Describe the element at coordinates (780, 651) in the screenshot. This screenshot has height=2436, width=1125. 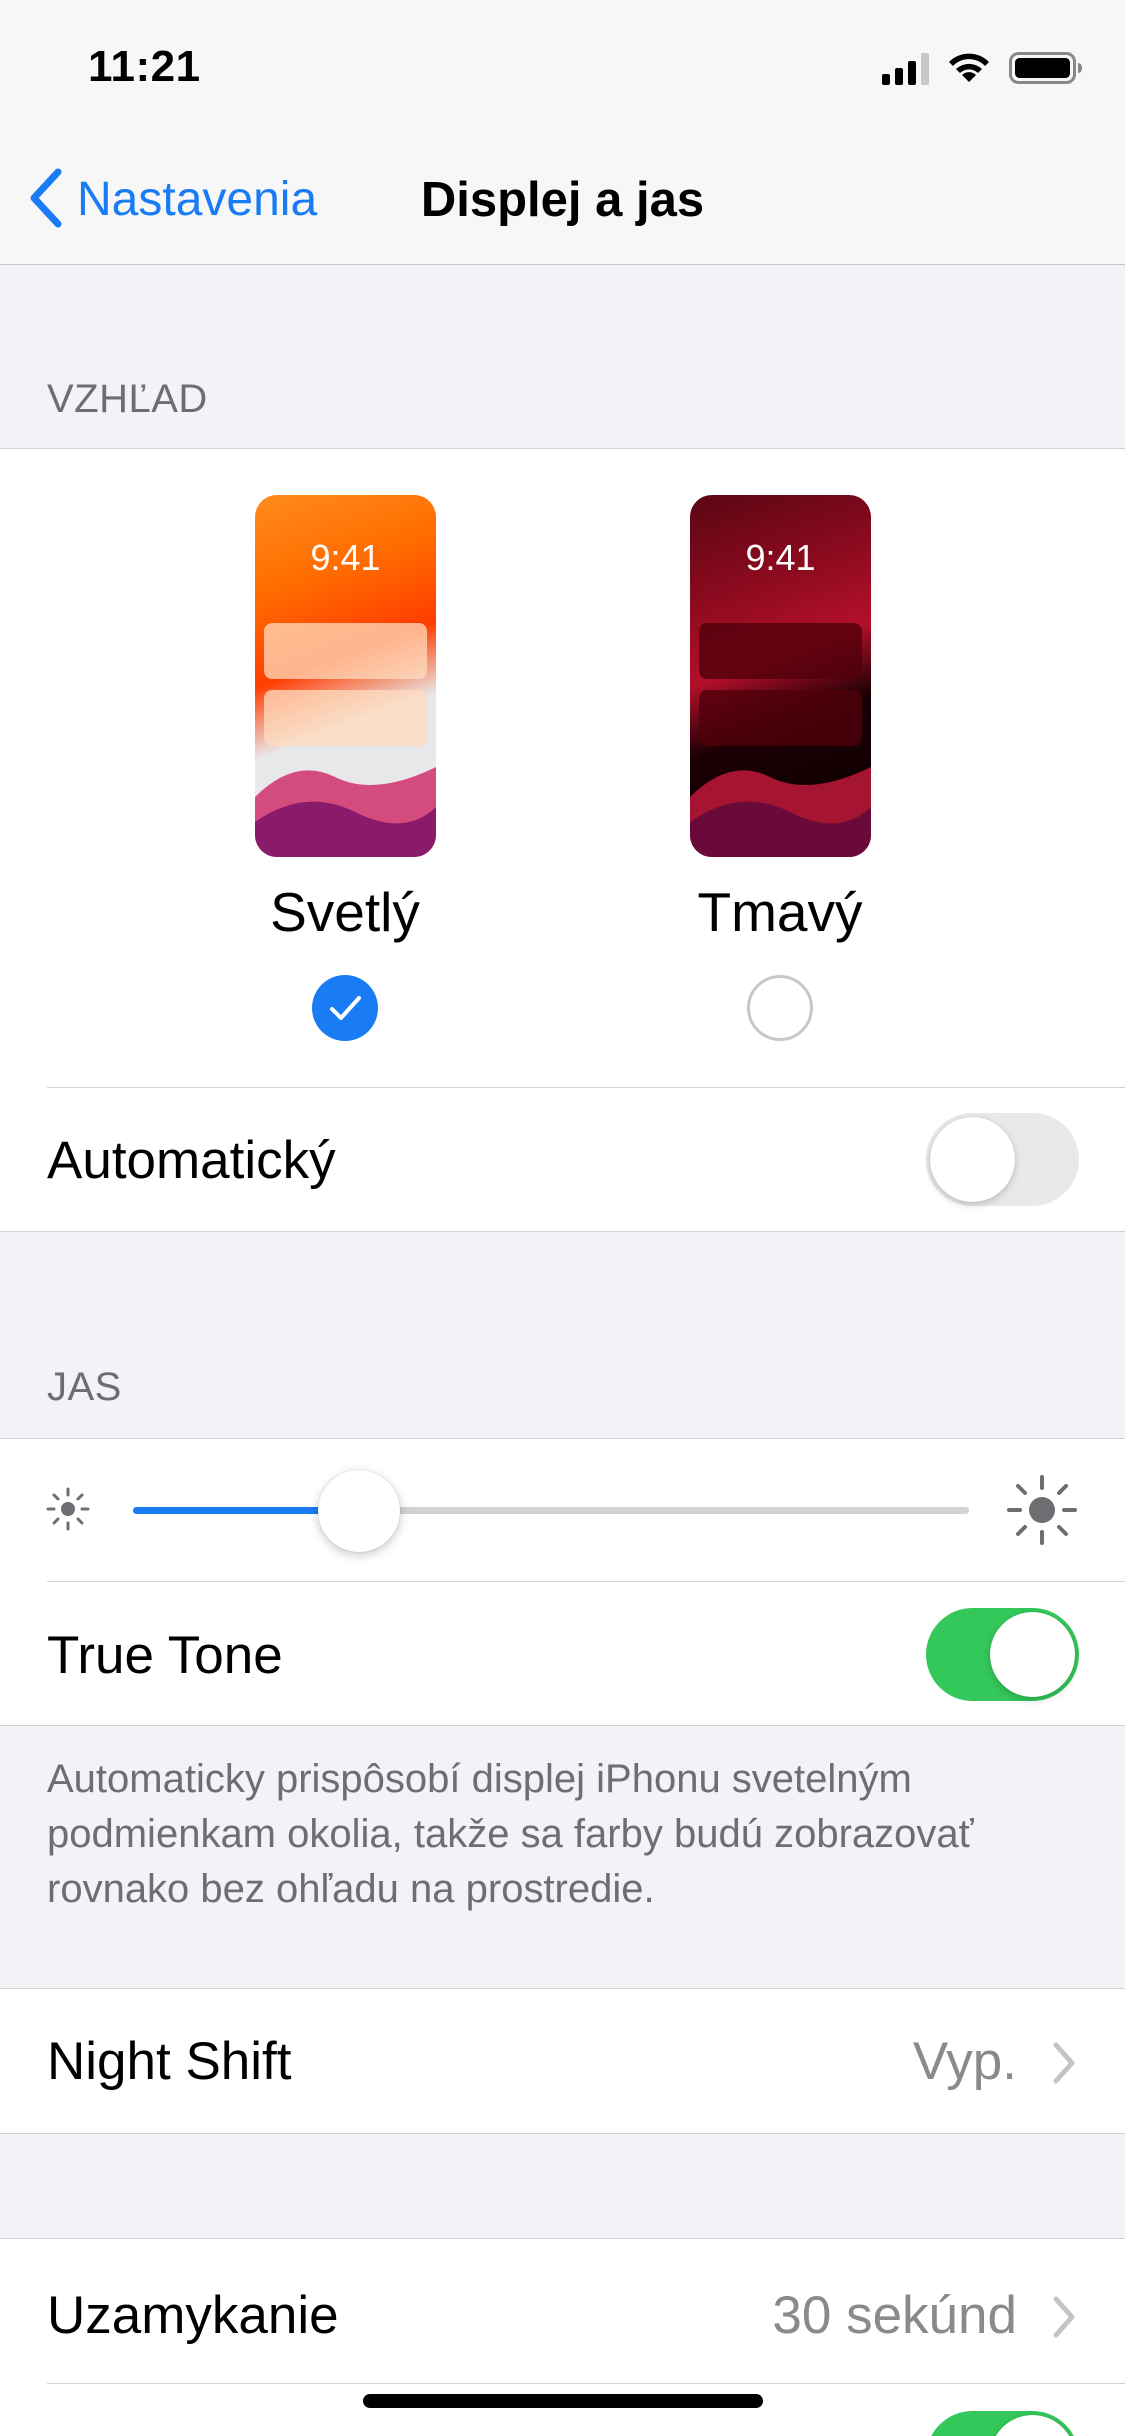
I see `dark-preview-card` at that location.